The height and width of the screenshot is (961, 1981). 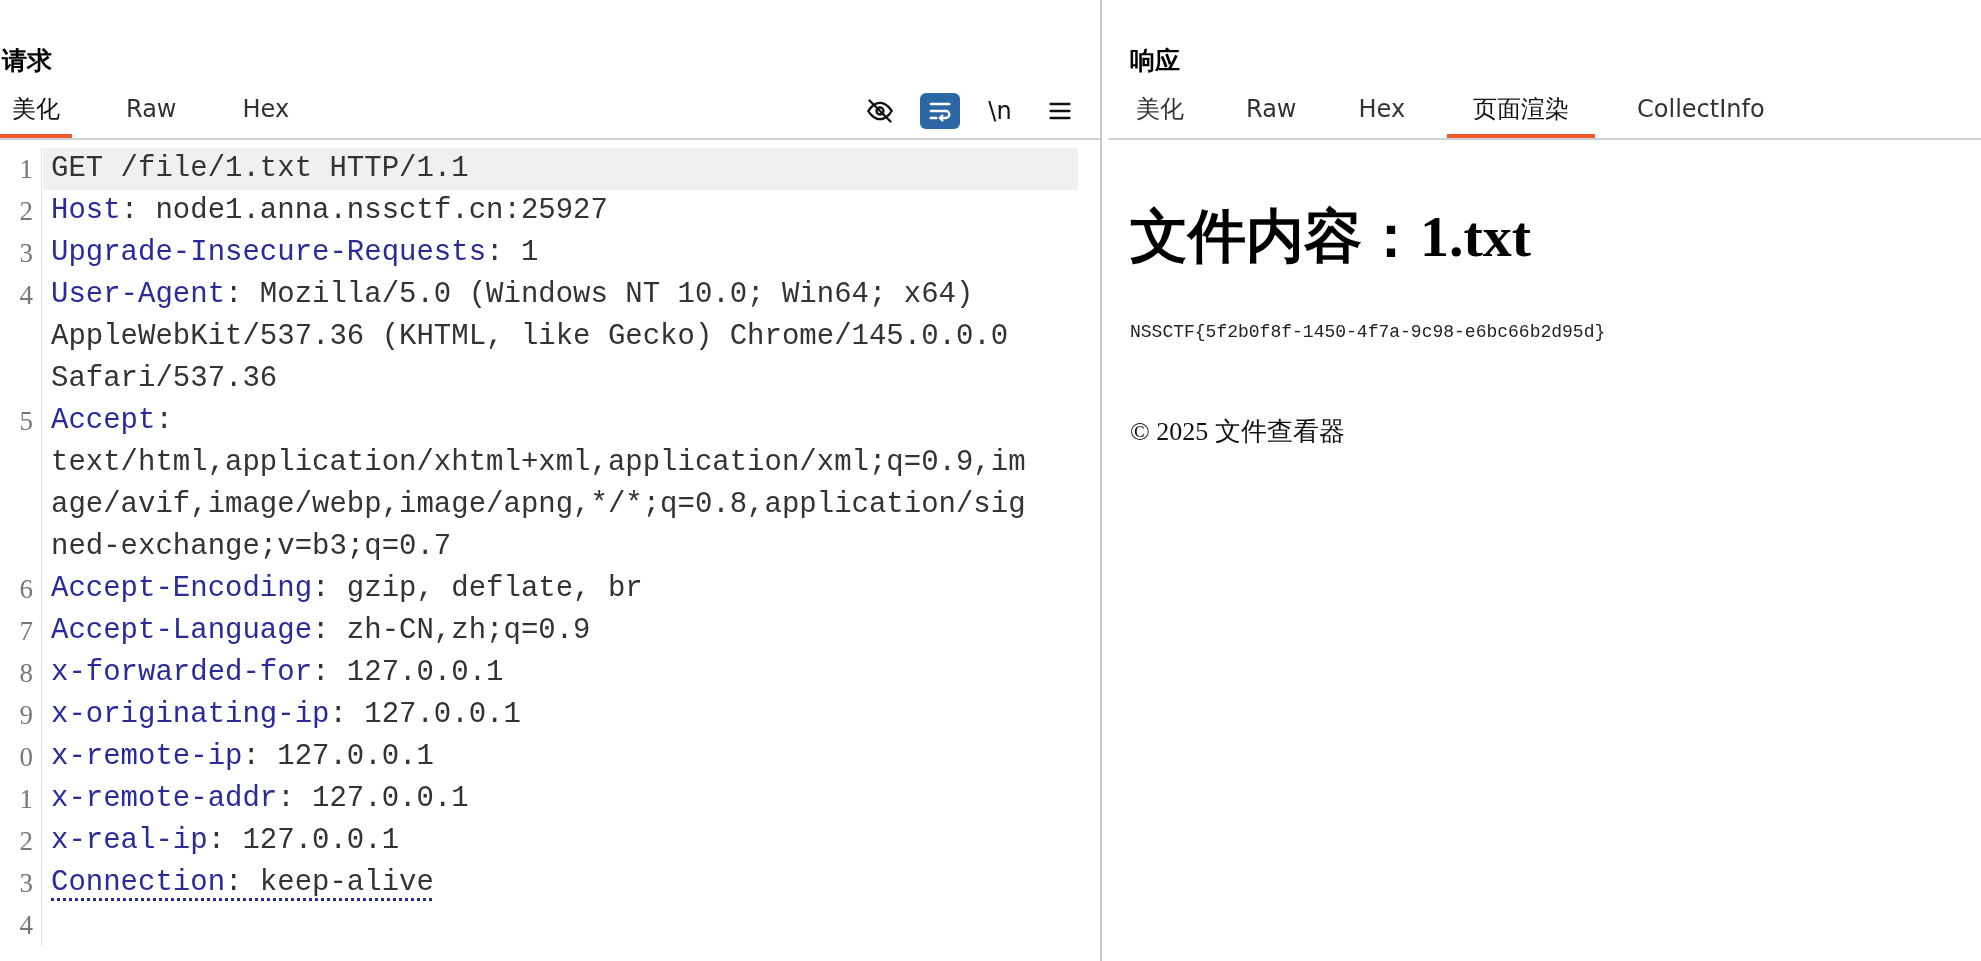 What do you see at coordinates (138, 882) in the screenshot?
I see `header-name: Connection` at bounding box center [138, 882].